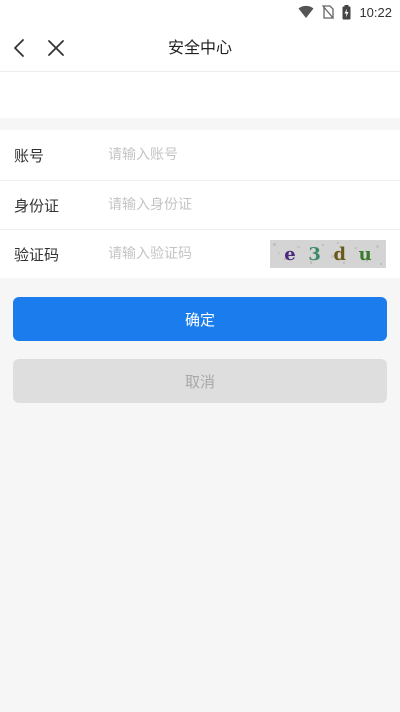  Describe the element at coordinates (365, 254) in the screenshot. I see `captcha-char: u` at that location.